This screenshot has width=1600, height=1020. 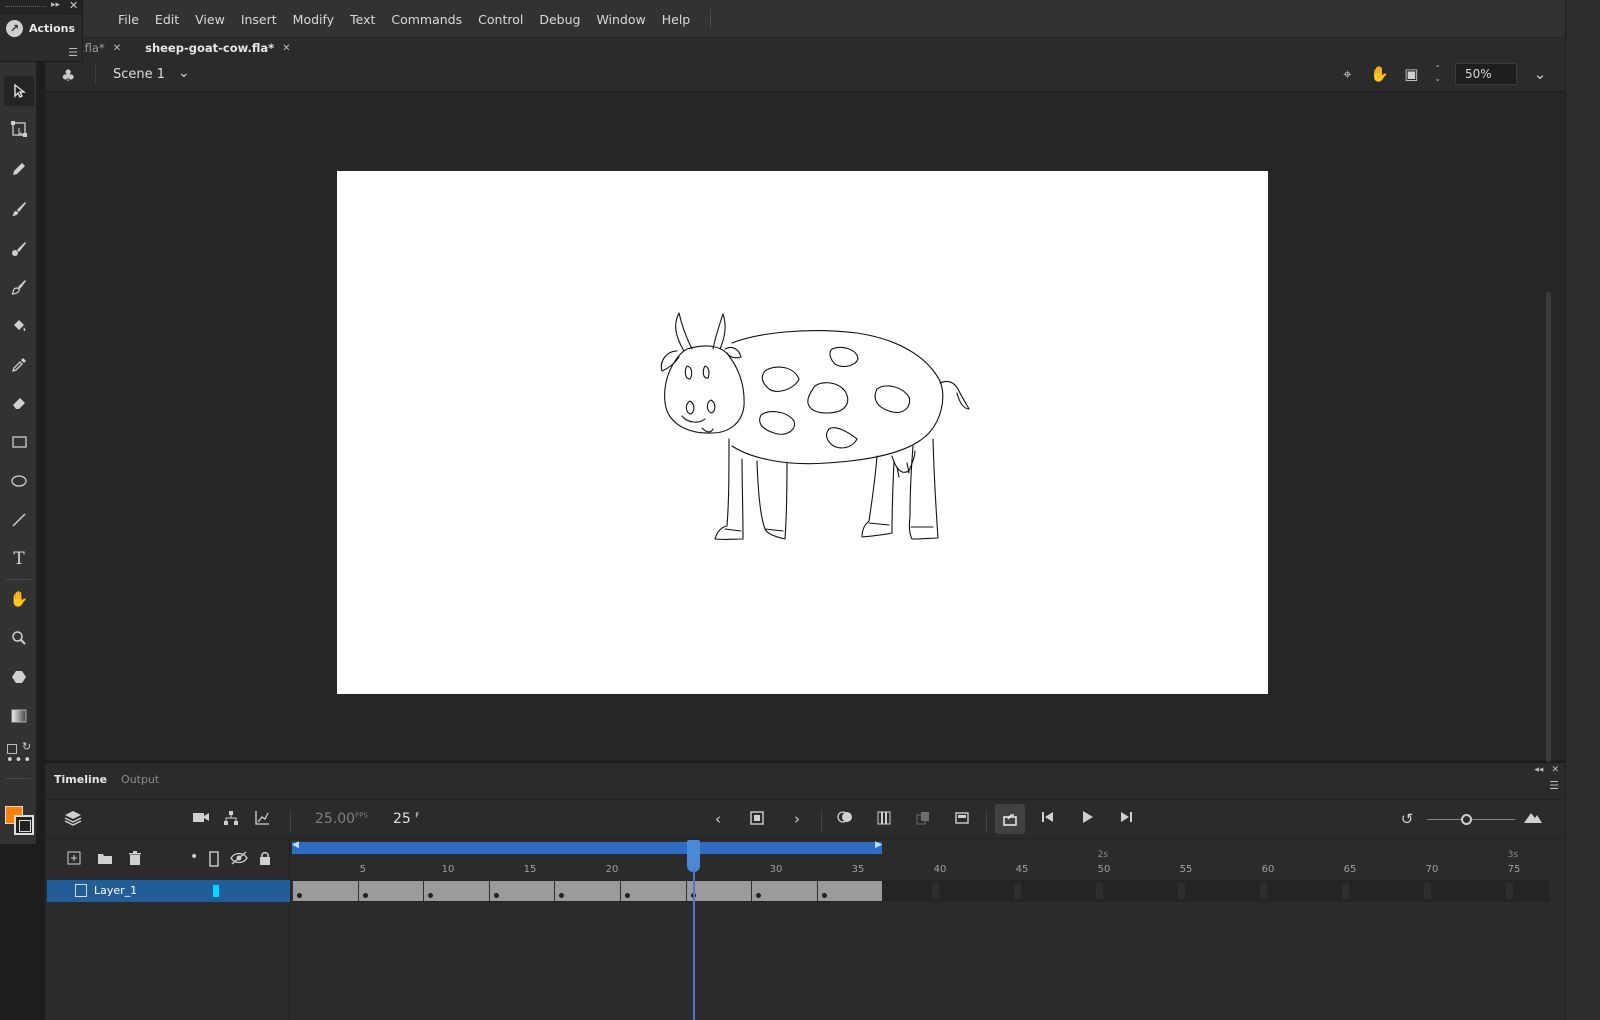 What do you see at coordinates (1010, 819) in the screenshot?
I see `loop-button` at bounding box center [1010, 819].